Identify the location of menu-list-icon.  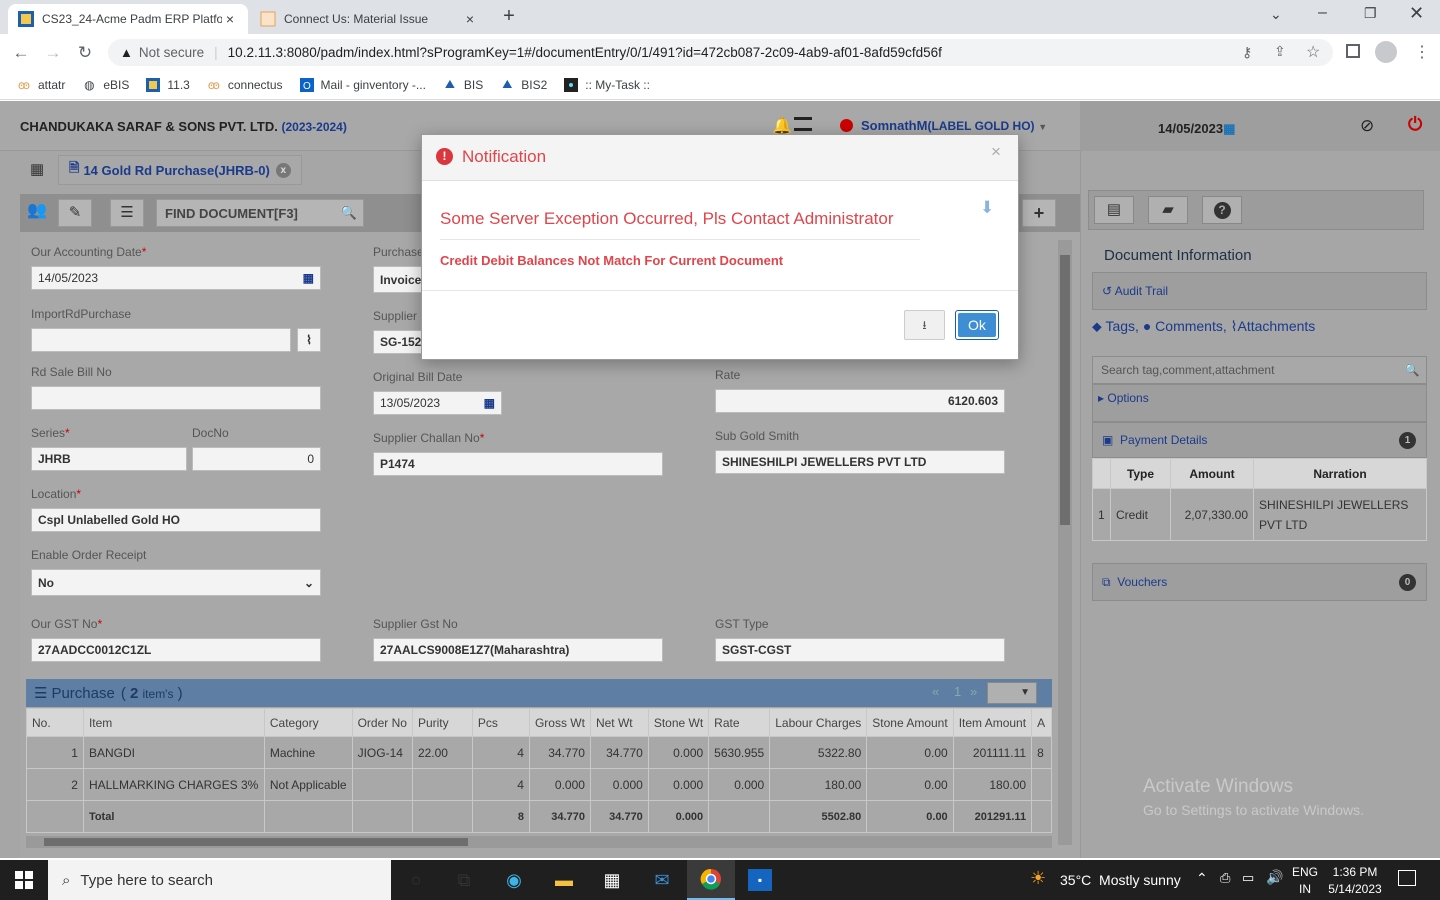
(803, 124).